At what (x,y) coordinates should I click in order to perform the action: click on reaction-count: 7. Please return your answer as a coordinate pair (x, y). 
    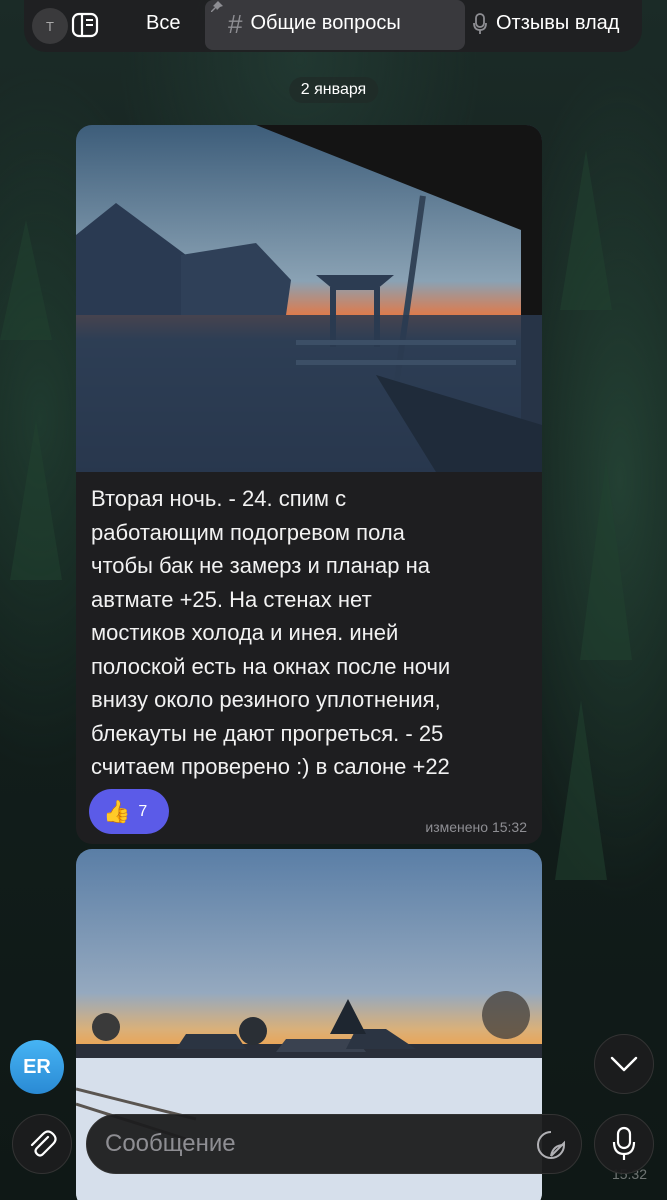
    Looking at the image, I should click on (143, 811).